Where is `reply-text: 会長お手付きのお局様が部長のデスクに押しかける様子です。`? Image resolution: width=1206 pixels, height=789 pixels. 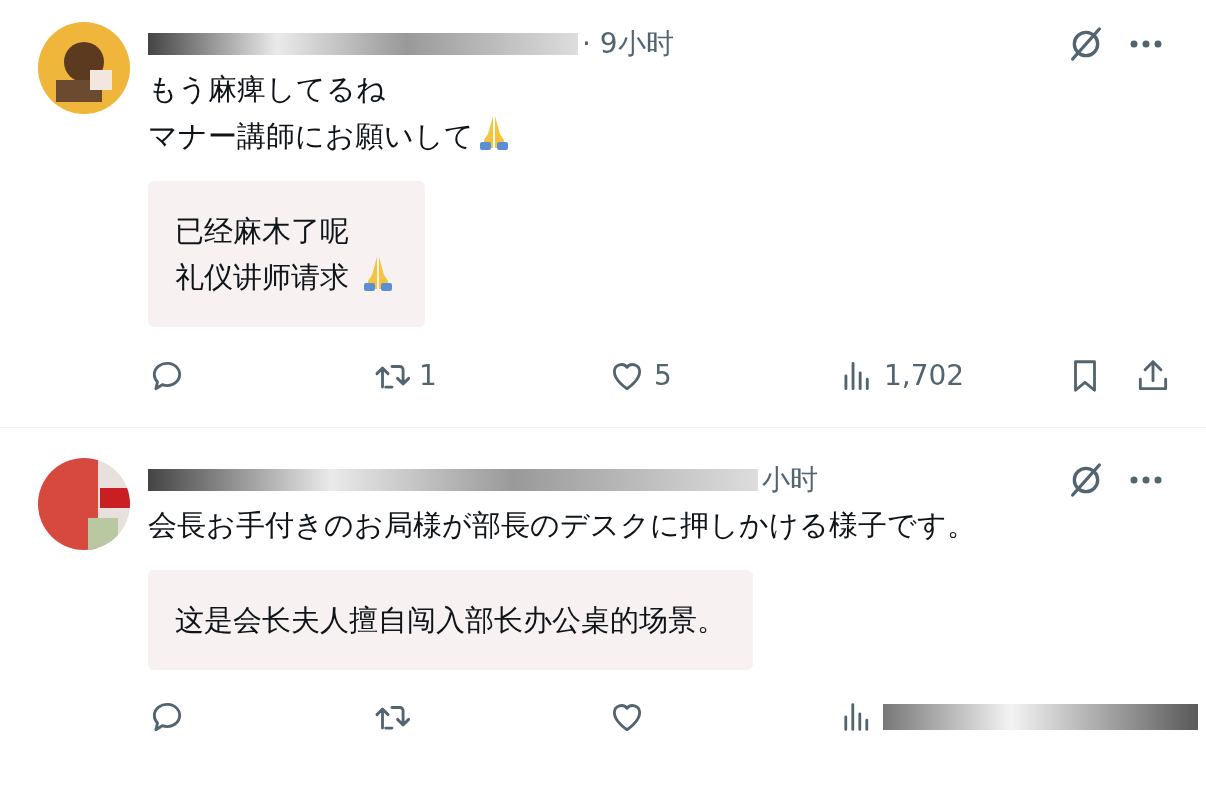
reply-text: 会長お手付きのお局様が部長のデスクに押しかける様子です。 is located at coordinates (562, 525).